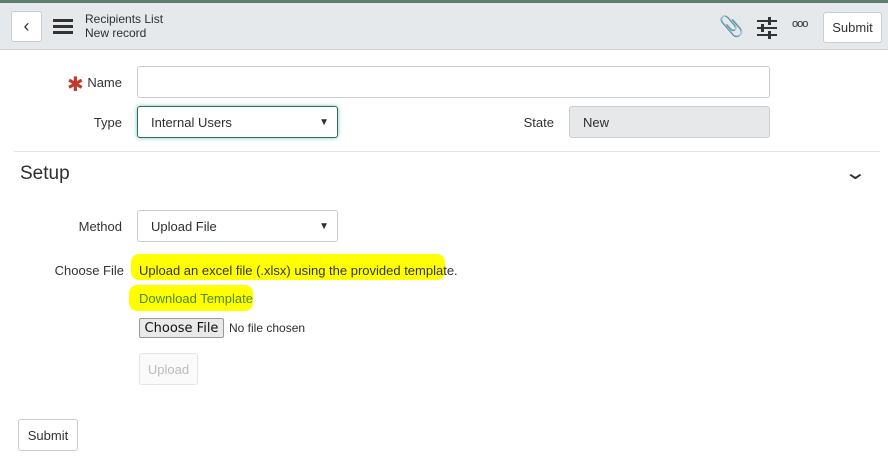  I want to click on section-title: Setup, so click(45, 173).